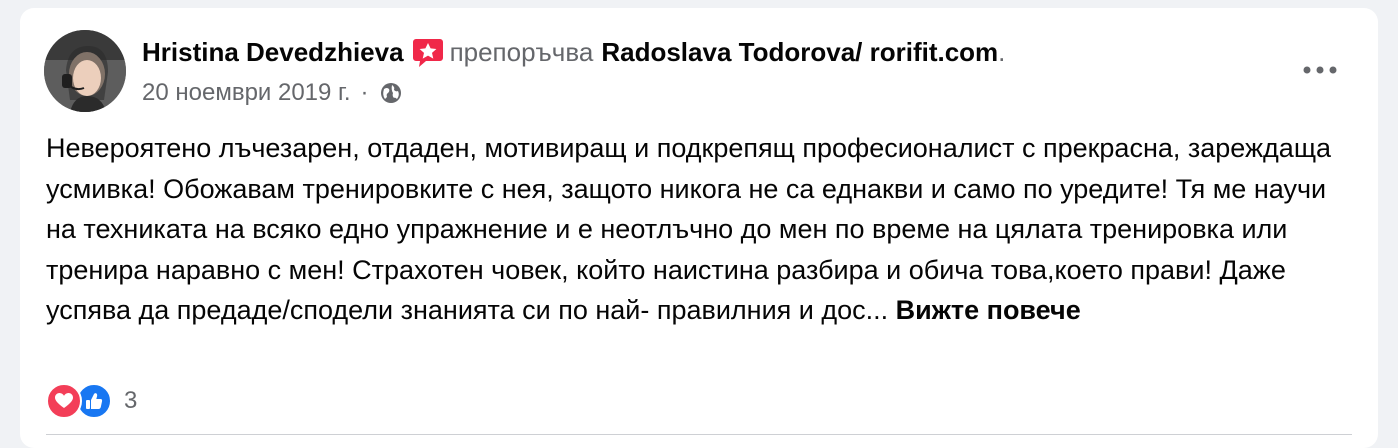 The image size is (1398, 448). Describe the element at coordinates (428, 52) in the screenshot. I see `recommendation-star-icon` at that location.